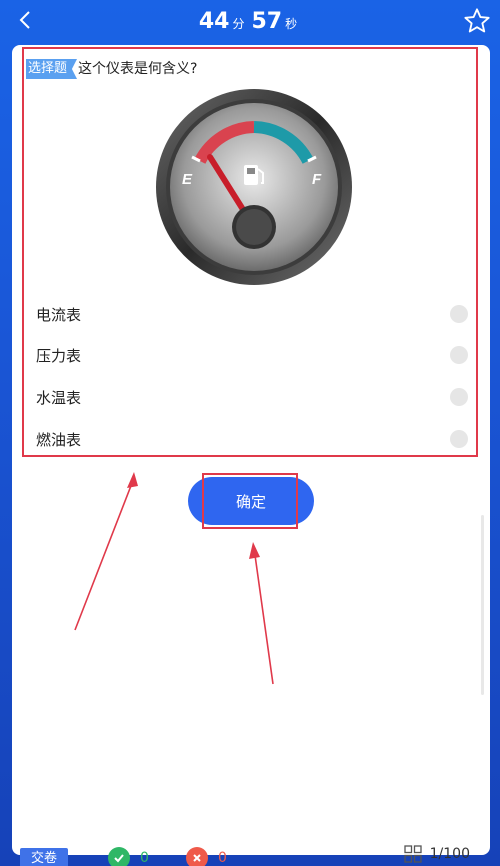 The image size is (500, 866). What do you see at coordinates (59, 355) in the screenshot?
I see `option-label: 压力表` at bounding box center [59, 355].